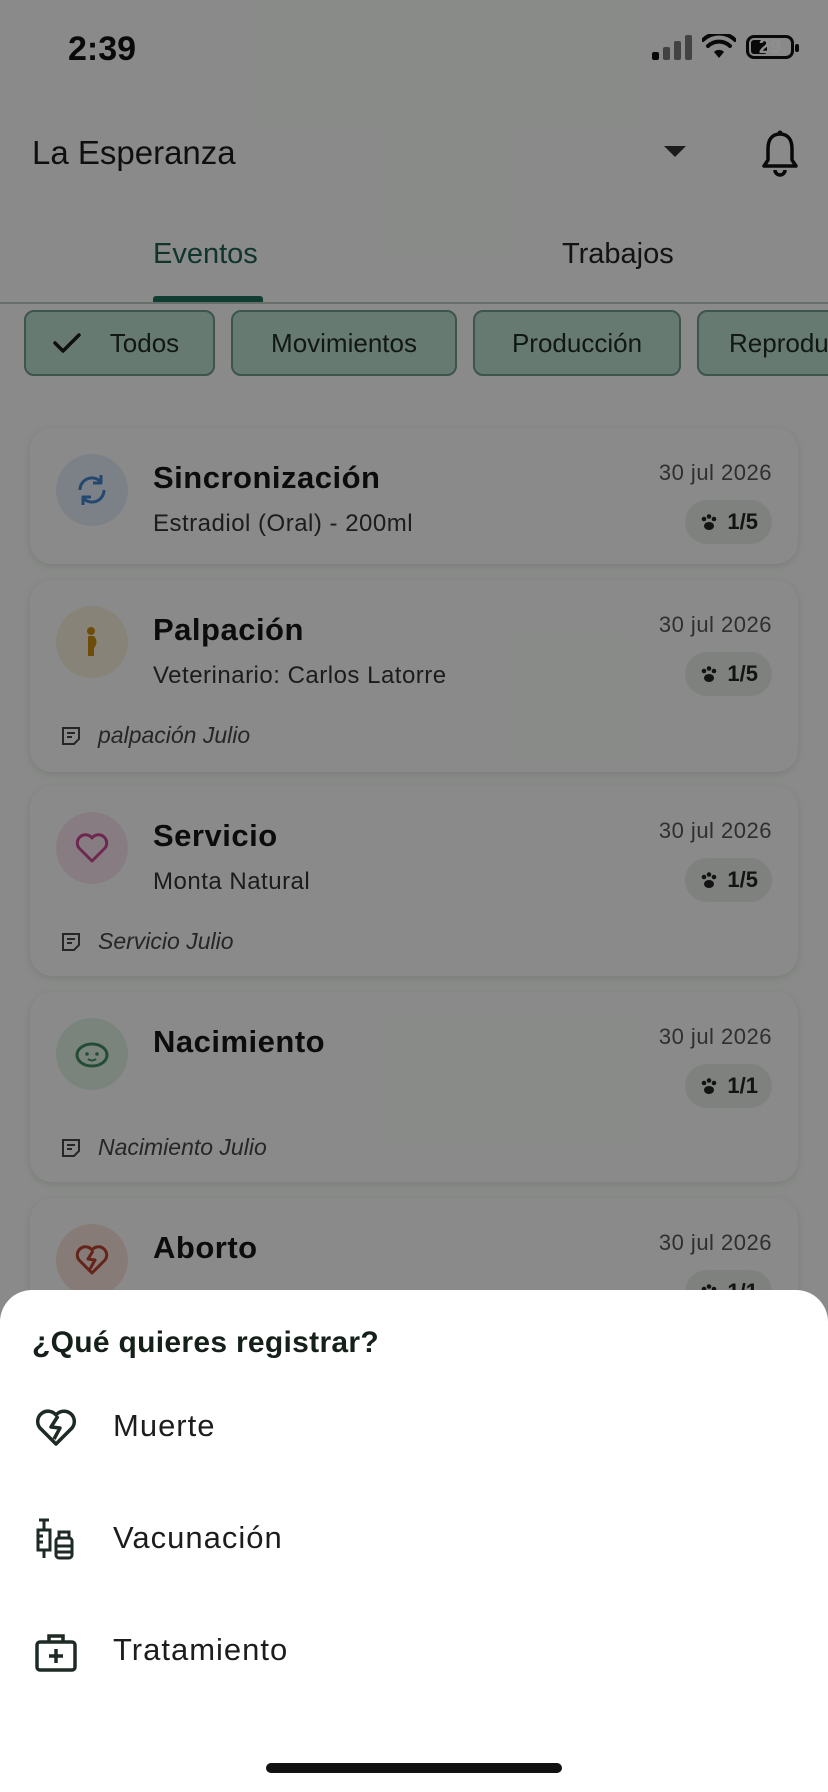 The height and width of the screenshot is (1792, 828). Describe the element at coordinates (206, 1342) in the screenshot. I see `sheet-title: ¿Qué quieres registrar?` at that location.